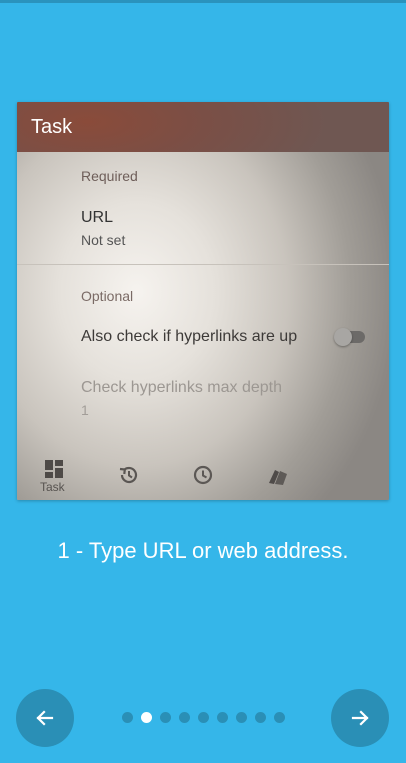  I want to click on next-button, so click(360, 718).